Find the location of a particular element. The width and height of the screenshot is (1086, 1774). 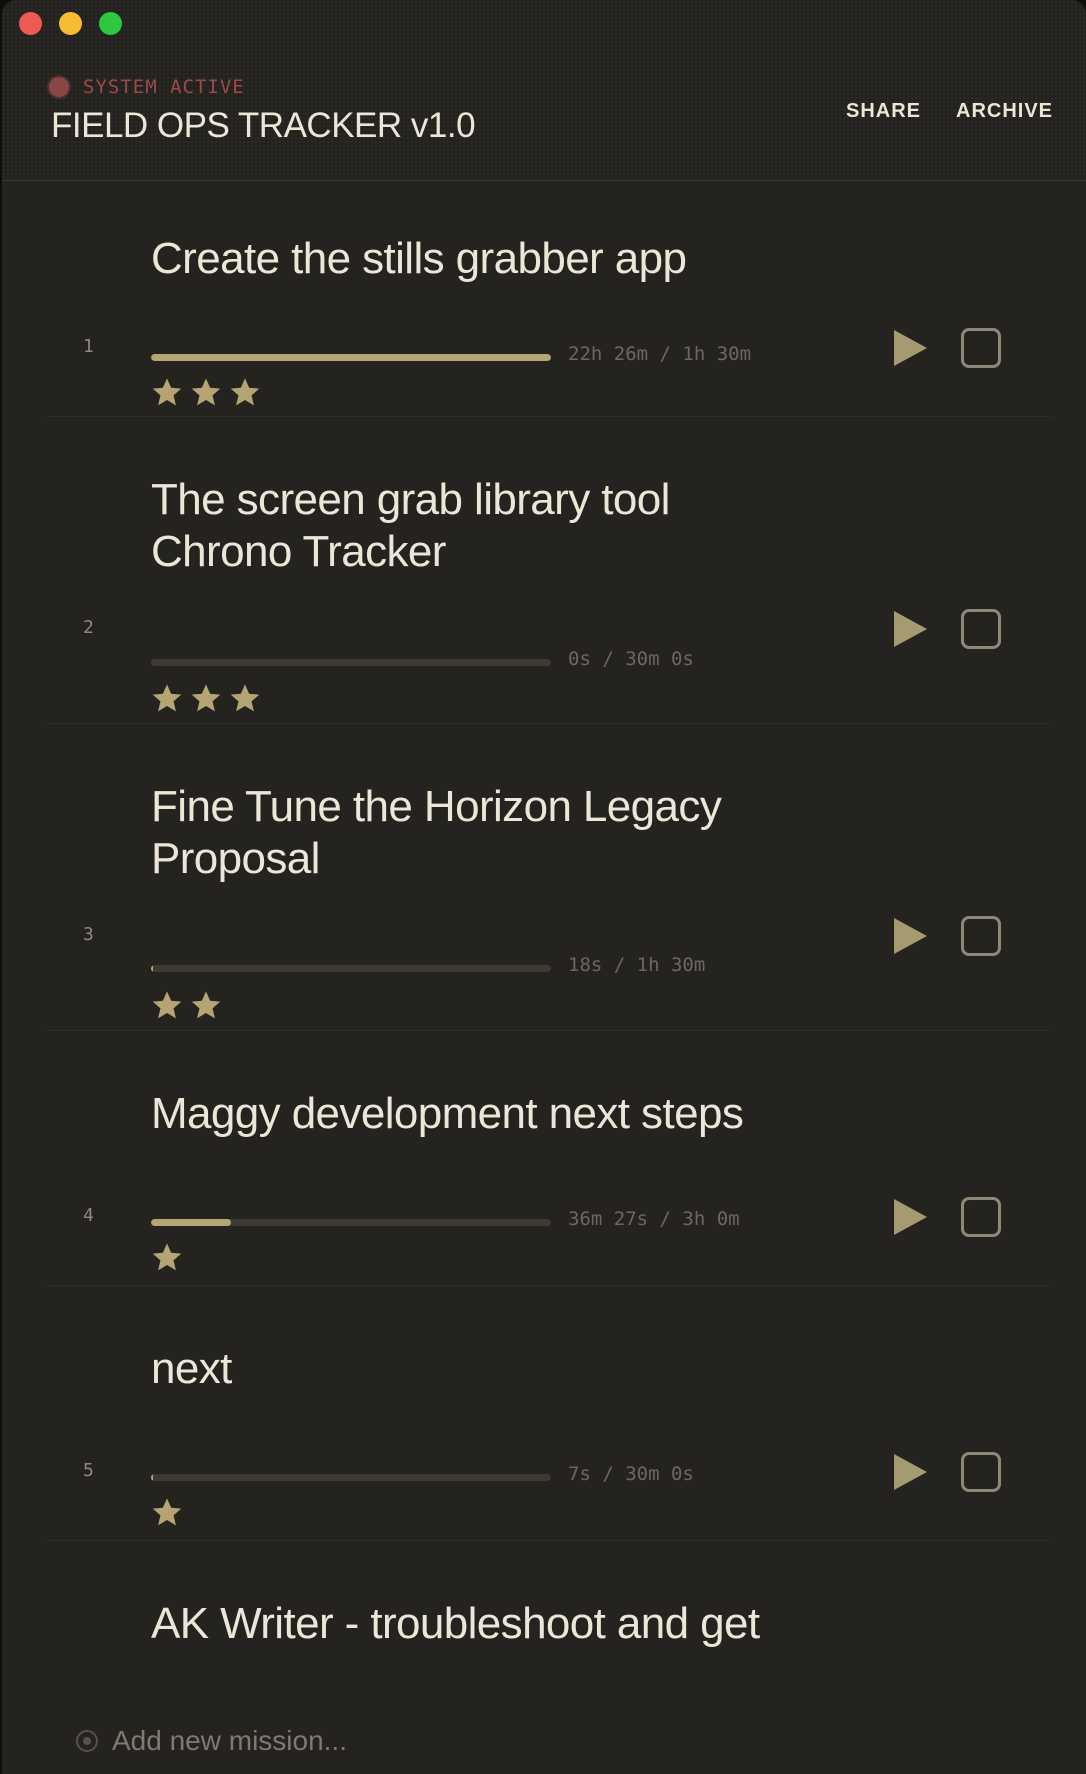

archive-button: ARCHIVE is located at coordinates (1004, 111).